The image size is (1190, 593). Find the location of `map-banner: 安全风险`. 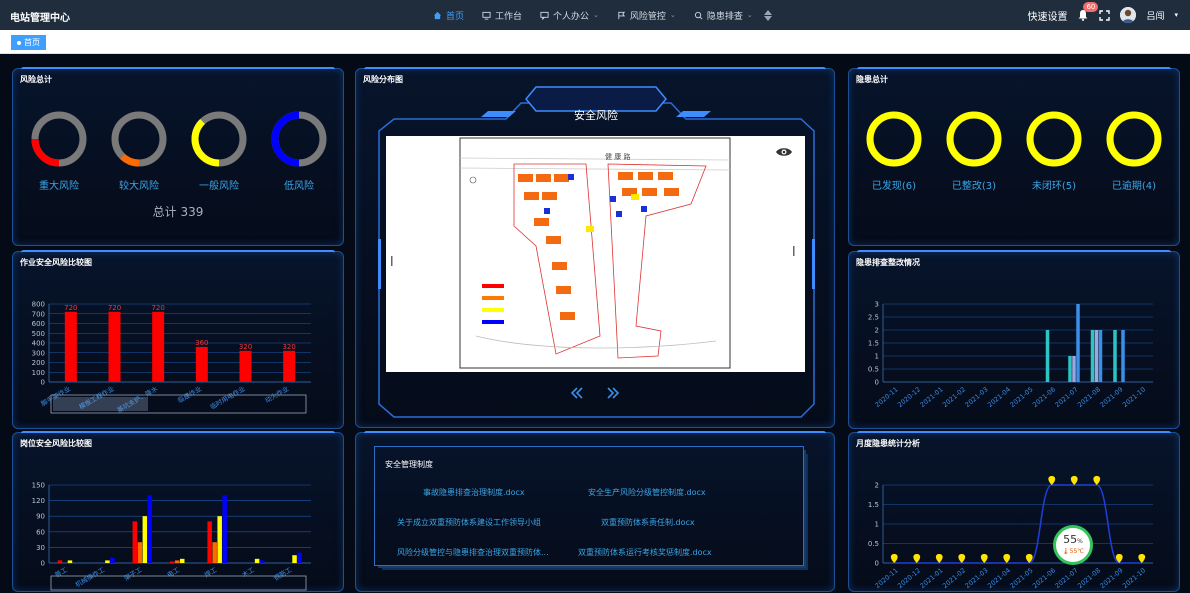

map-banner: 安全风险 is located at coordinates (596, 115).